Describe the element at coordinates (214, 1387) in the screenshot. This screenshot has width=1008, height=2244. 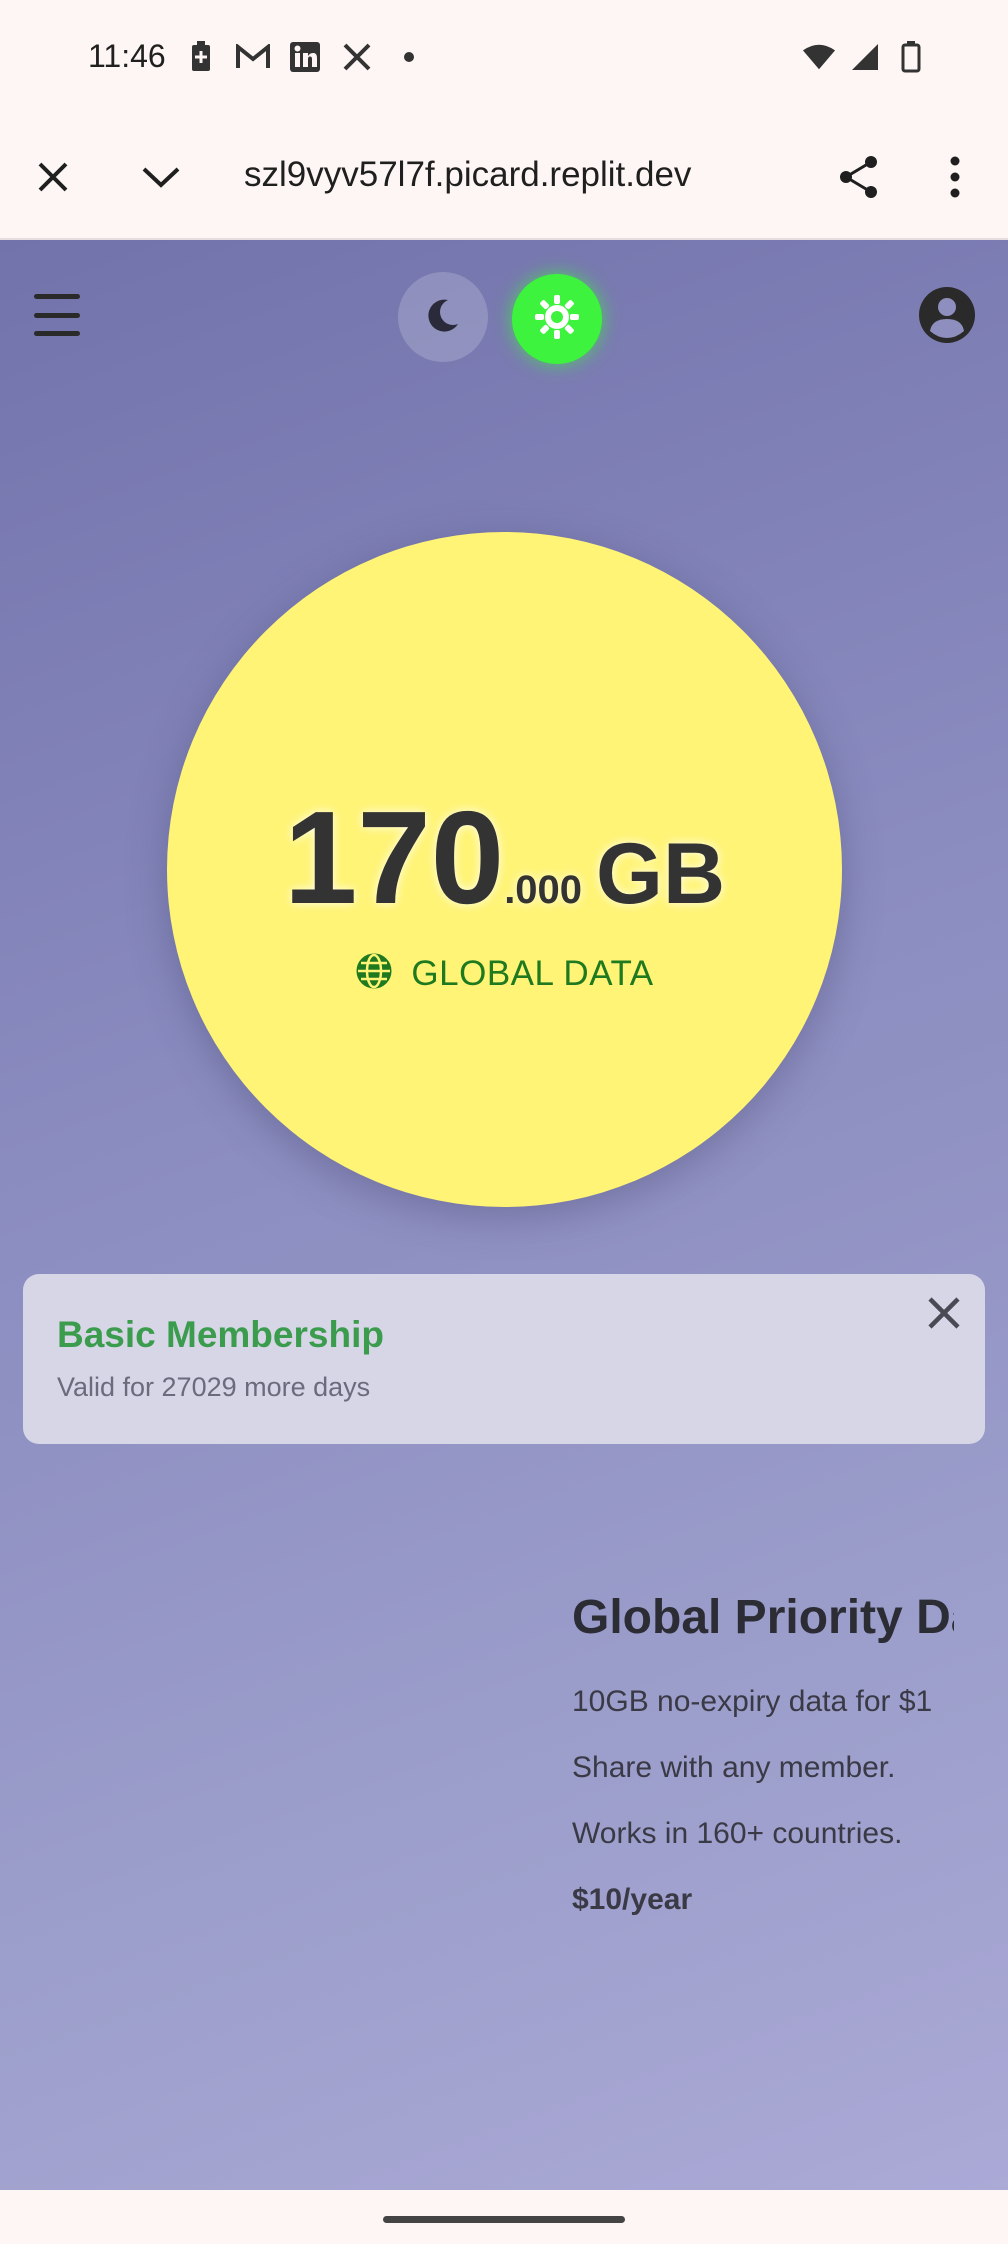
I see `membership-validity: Valid for 27029 more days` at that location.